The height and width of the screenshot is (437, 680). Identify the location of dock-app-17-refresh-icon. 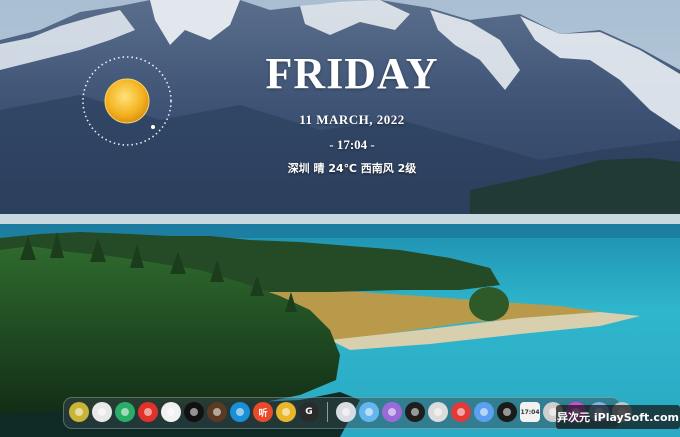
(461, 412).